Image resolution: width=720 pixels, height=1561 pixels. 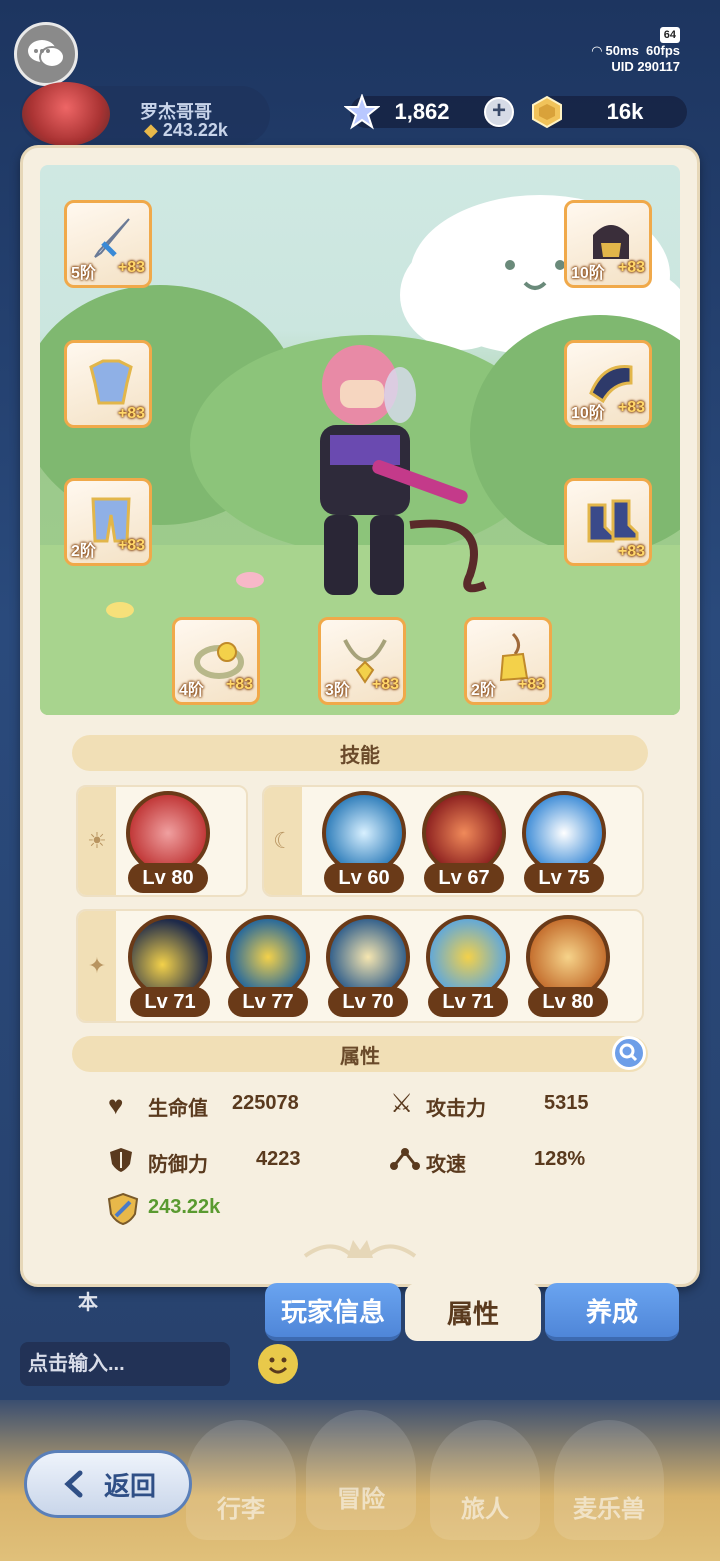 I want to click on skills-header: 技能, so click(x=360, y=753).